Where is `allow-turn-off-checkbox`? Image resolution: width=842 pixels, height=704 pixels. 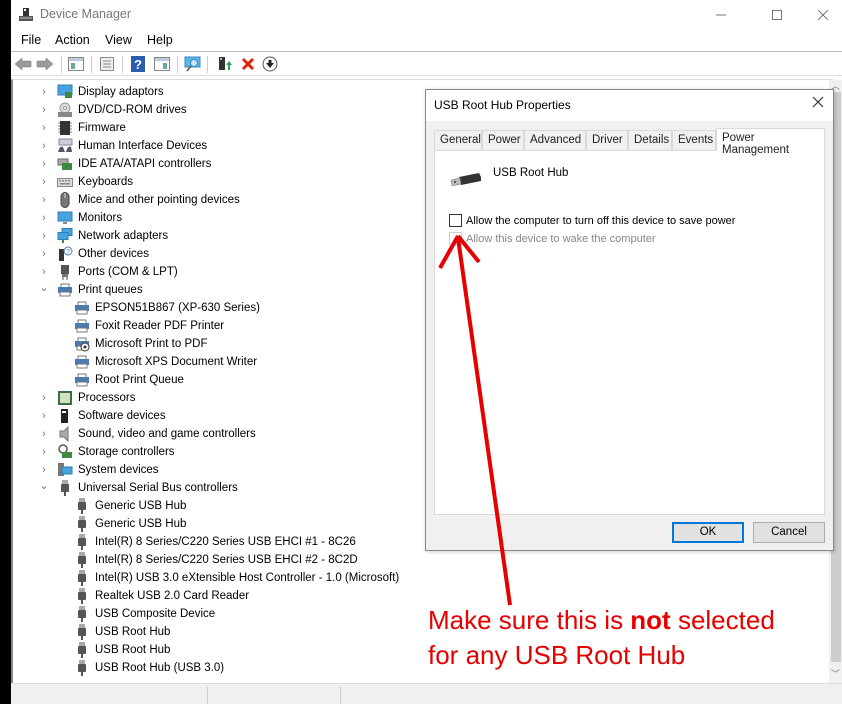 allow-turn-off-checkbox is located at coordinates (455, 220).